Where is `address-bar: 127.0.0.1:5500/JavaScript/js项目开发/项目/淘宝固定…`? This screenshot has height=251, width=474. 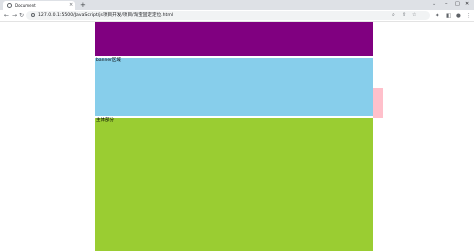
address-bar: 127.0.0.1:5500/JavaScript/js项目开发/项目/淘宝固定… is located at coordinates (228, 15).